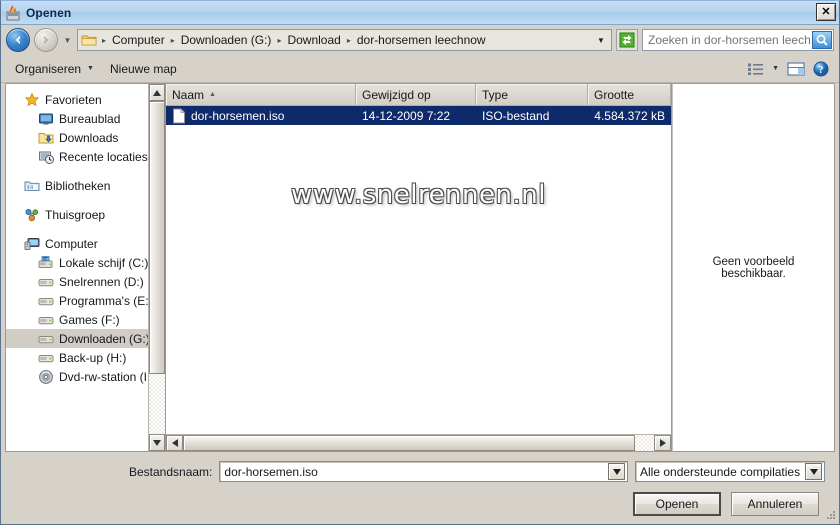 The width and height of the screenshot is (840, 525). What do you see at coordinates (755, 69) in the screenshot?
I see `view-list-icon` at bounding box center [755, 69].